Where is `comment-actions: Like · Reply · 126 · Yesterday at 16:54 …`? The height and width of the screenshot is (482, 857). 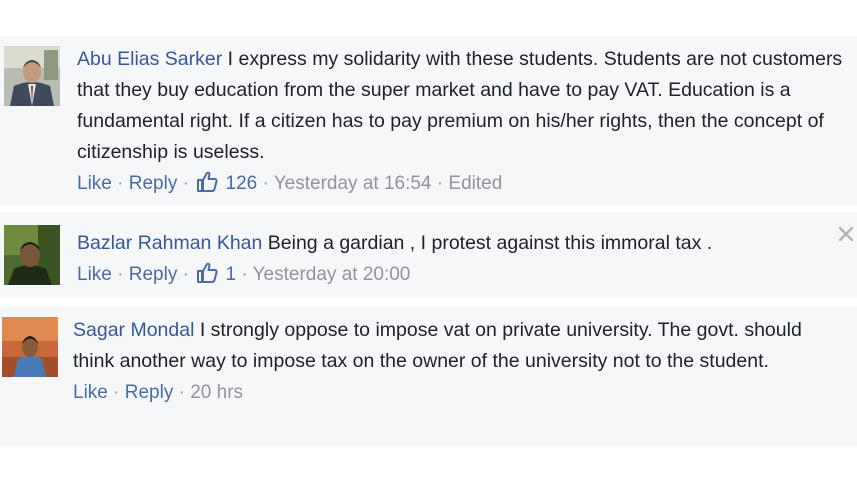
comment-actions: Like · Reply · 126 · Yesterday at 16:54 … is located at coordinates (462, 185).